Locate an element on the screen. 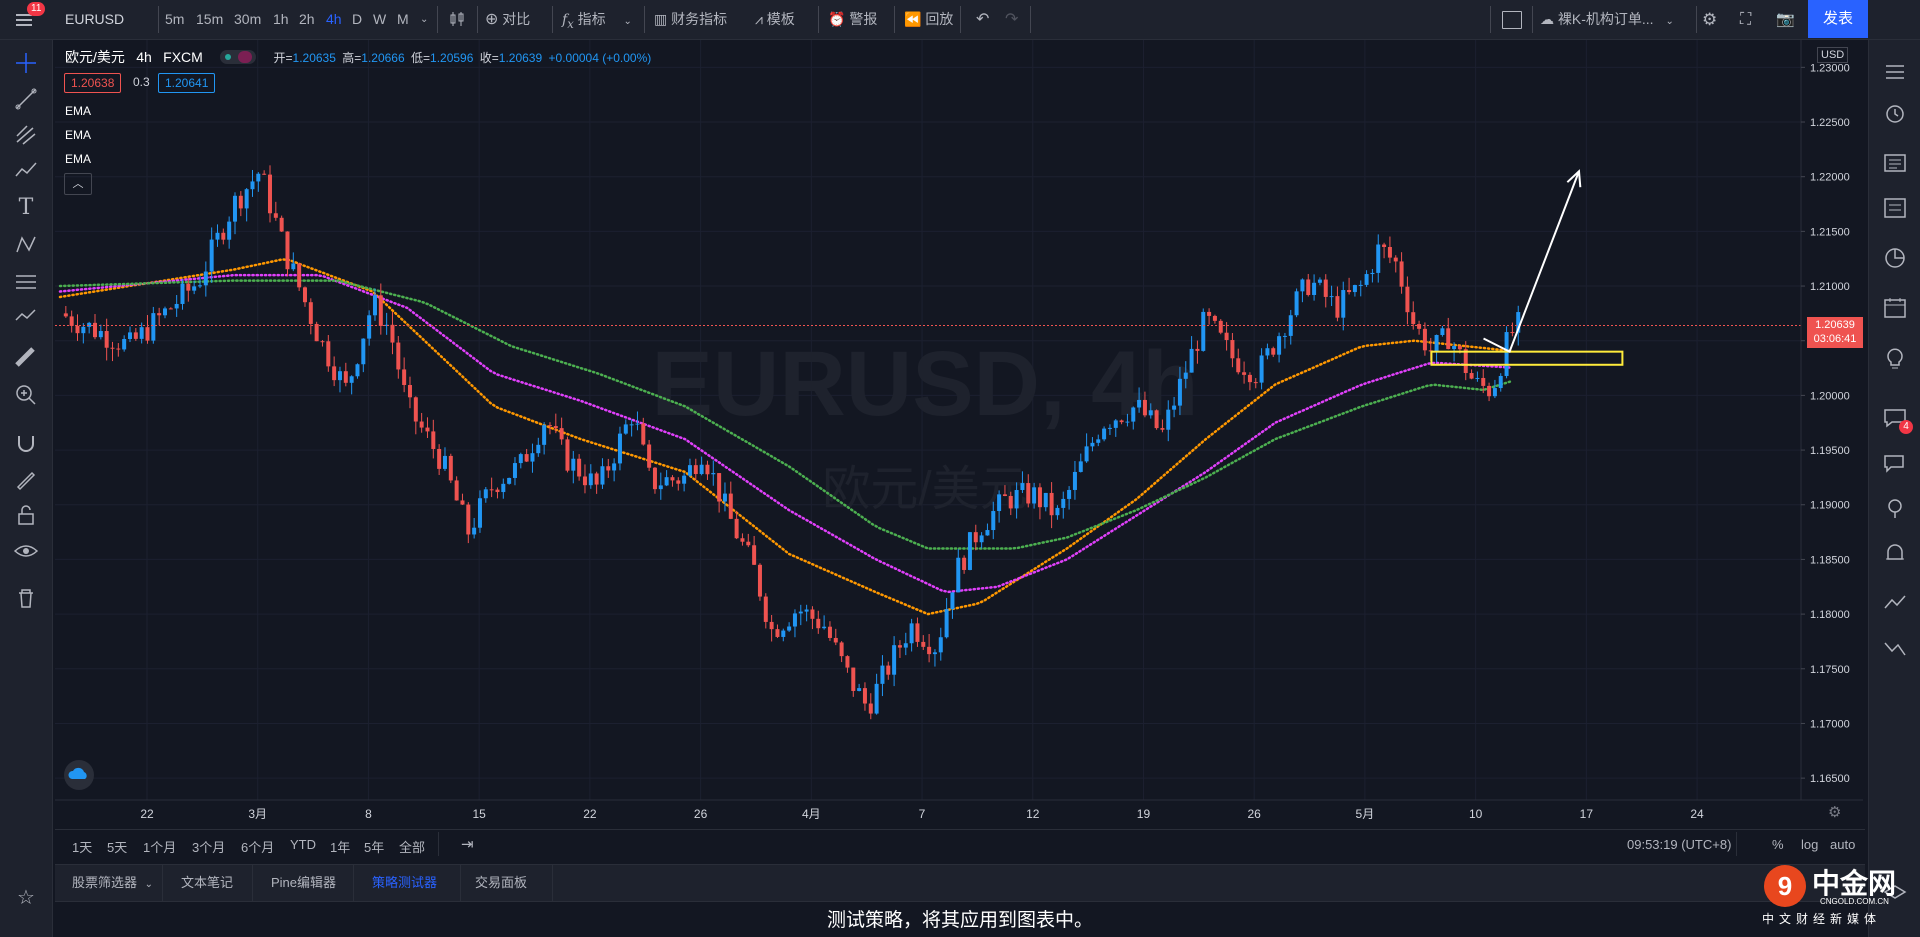 This screenshot has height=937, width=1920. pattern-icon is located at coordinates (26, 245).